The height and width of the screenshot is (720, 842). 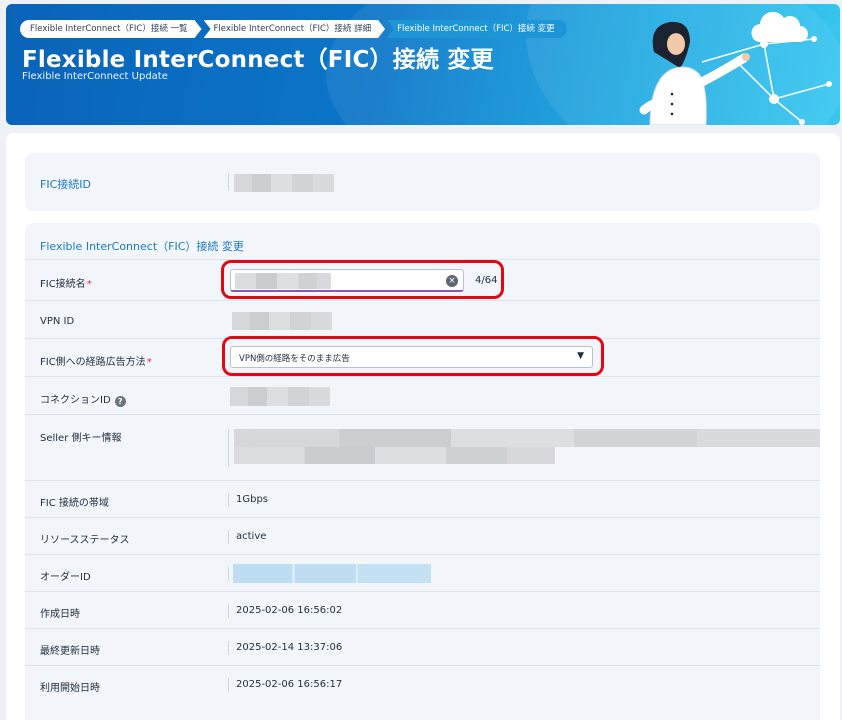 I want to click on field-row-order-id: オーダーID, so click(x=422, y=572).